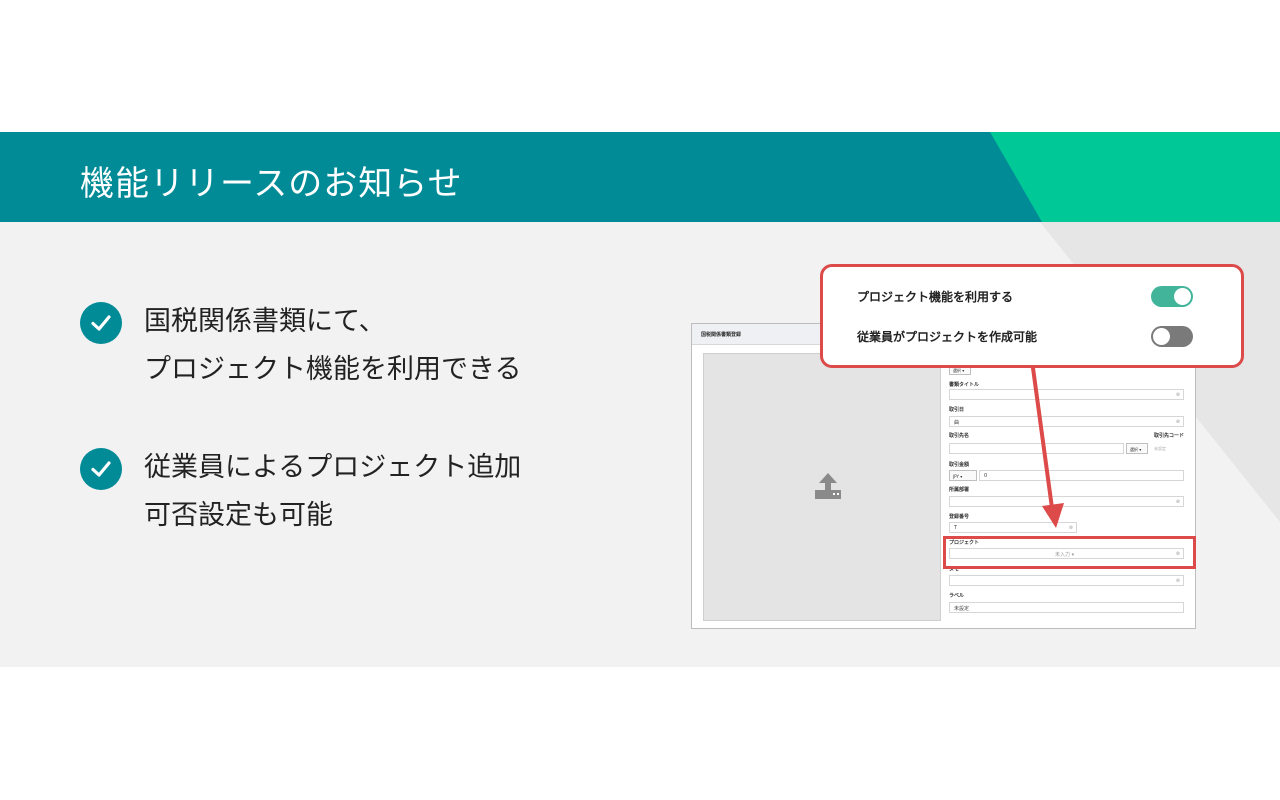  What do you see at coordinates (959, 517) in the screenshot?
I see `reg-number-label: 登録番号` at bounding box center [959, 517].